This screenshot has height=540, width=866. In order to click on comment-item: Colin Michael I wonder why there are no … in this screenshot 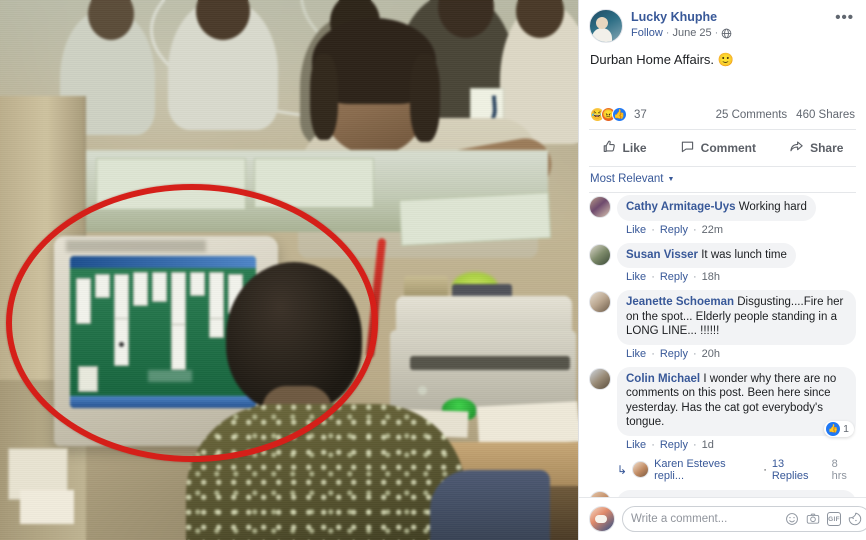, I will do `click(722, 408)`.